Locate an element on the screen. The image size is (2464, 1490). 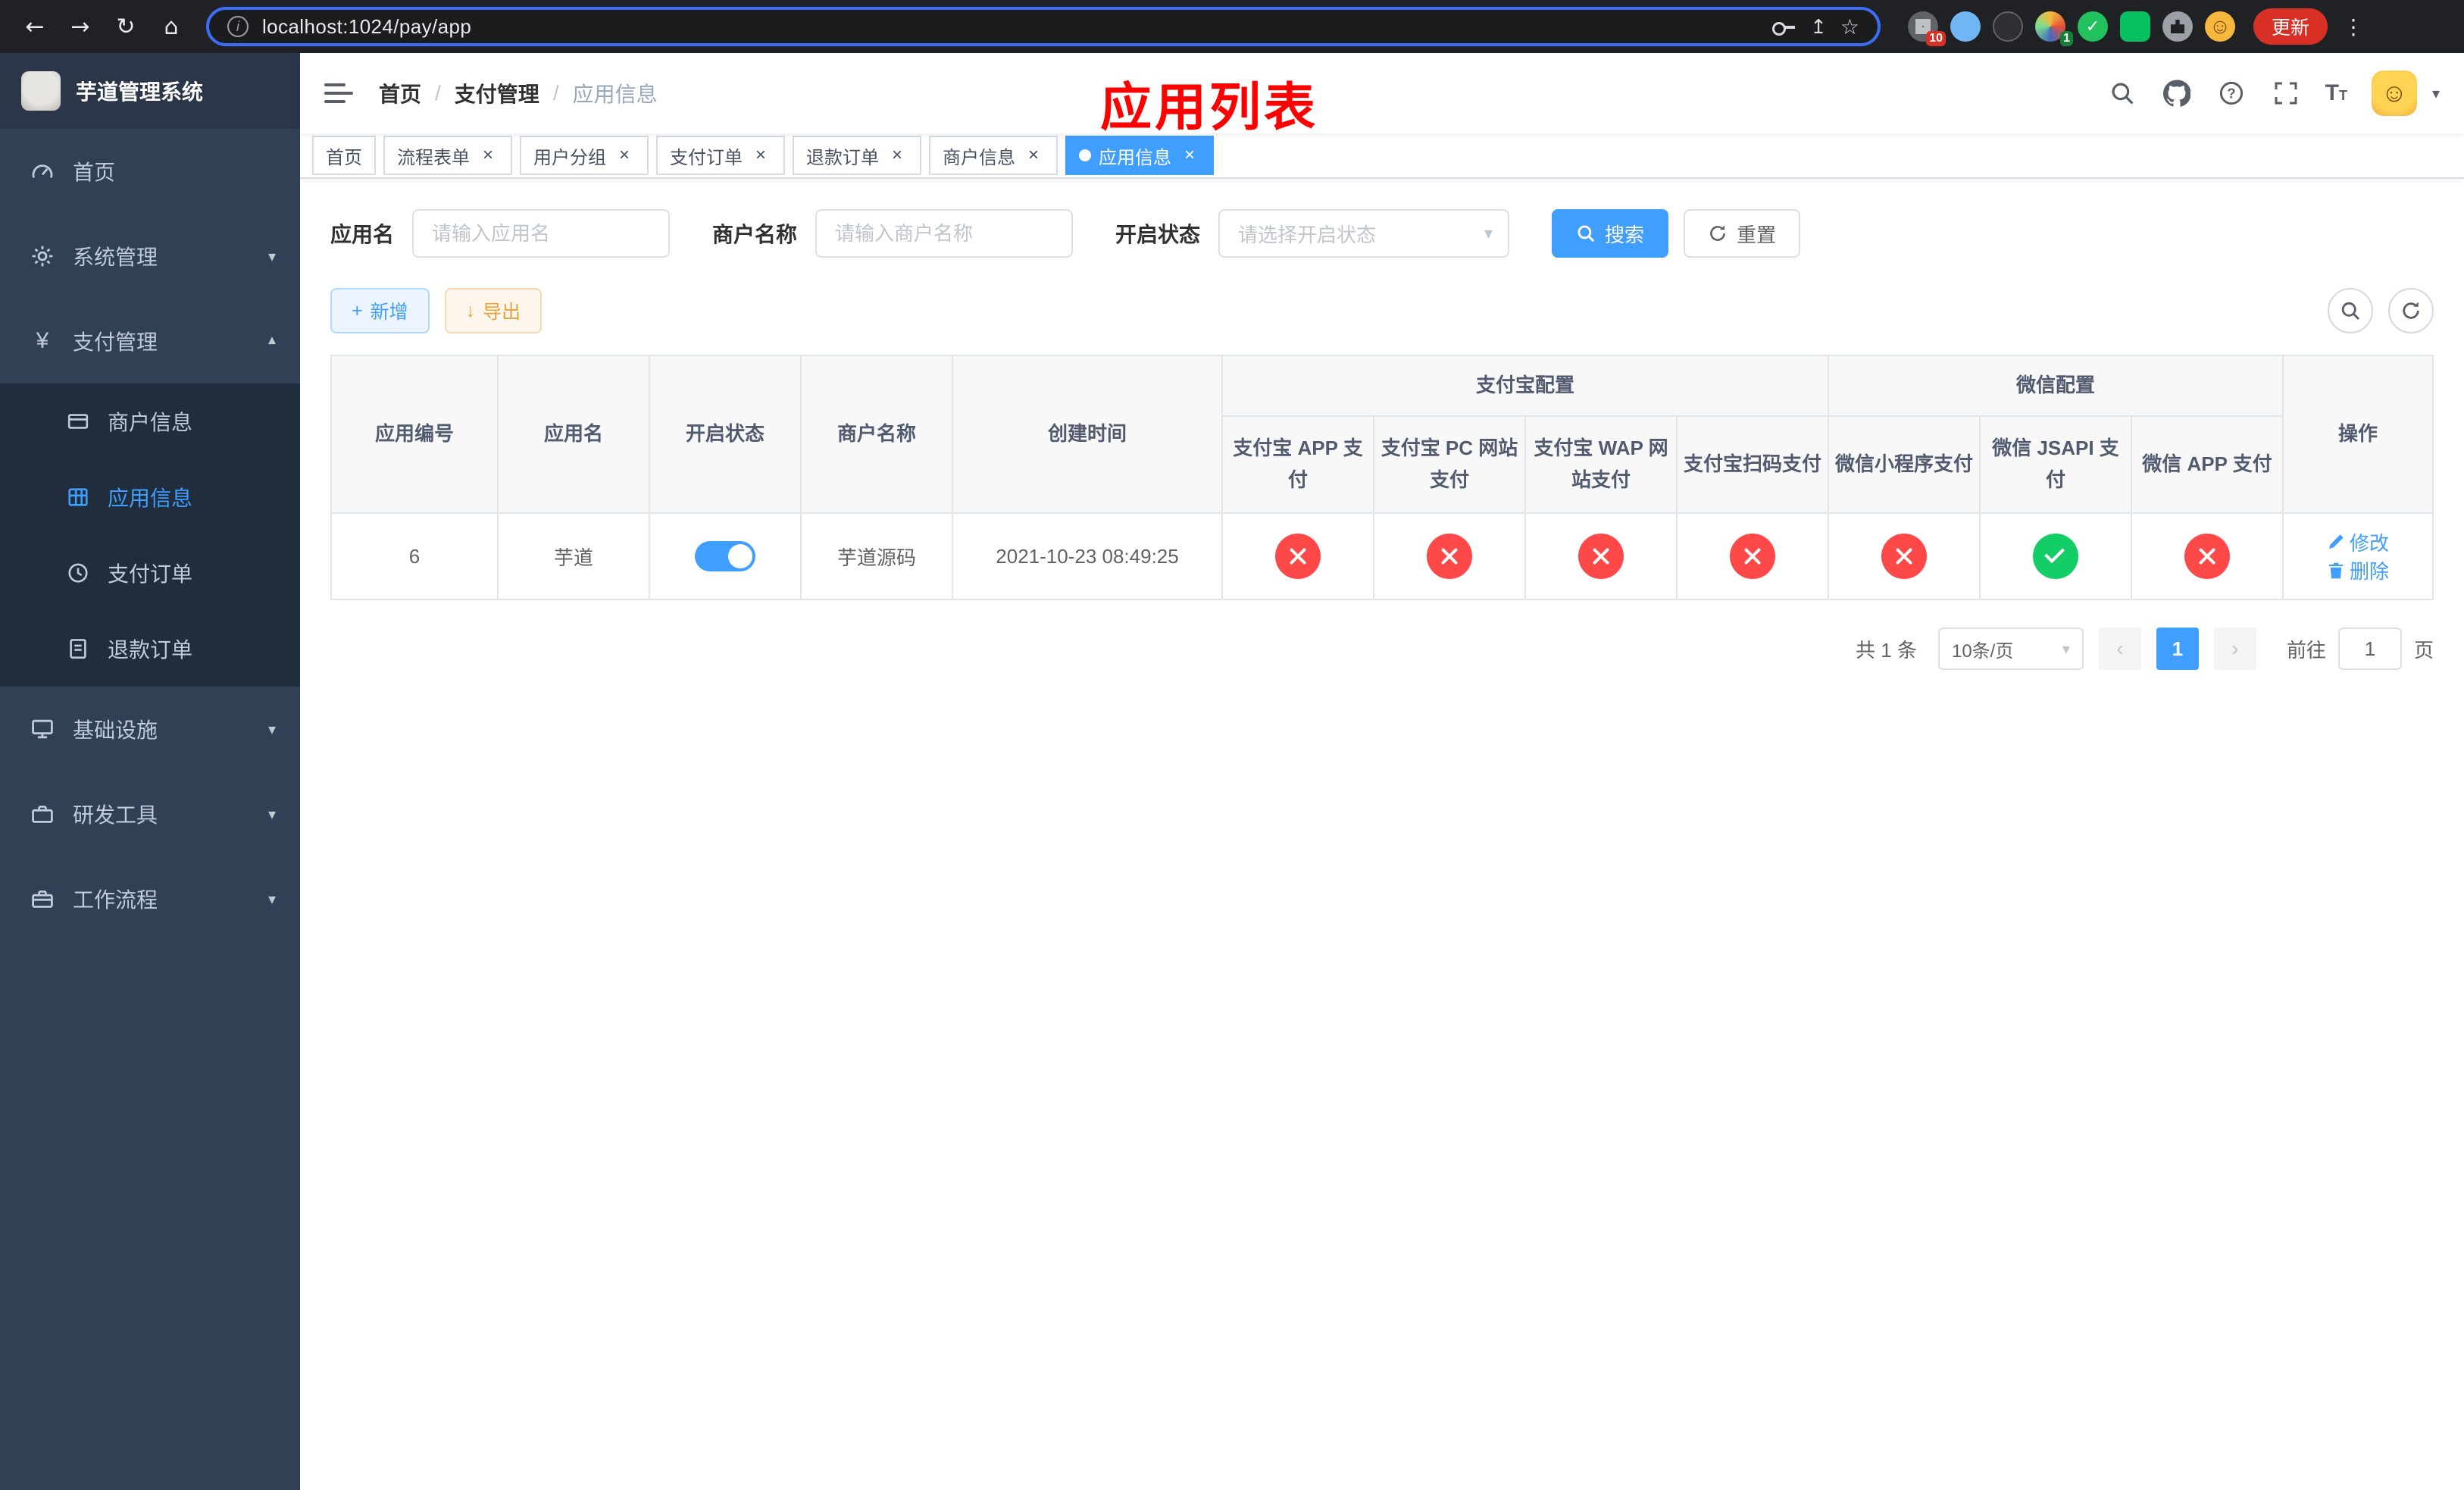
github-icon is located at coordinates (2177, 93).